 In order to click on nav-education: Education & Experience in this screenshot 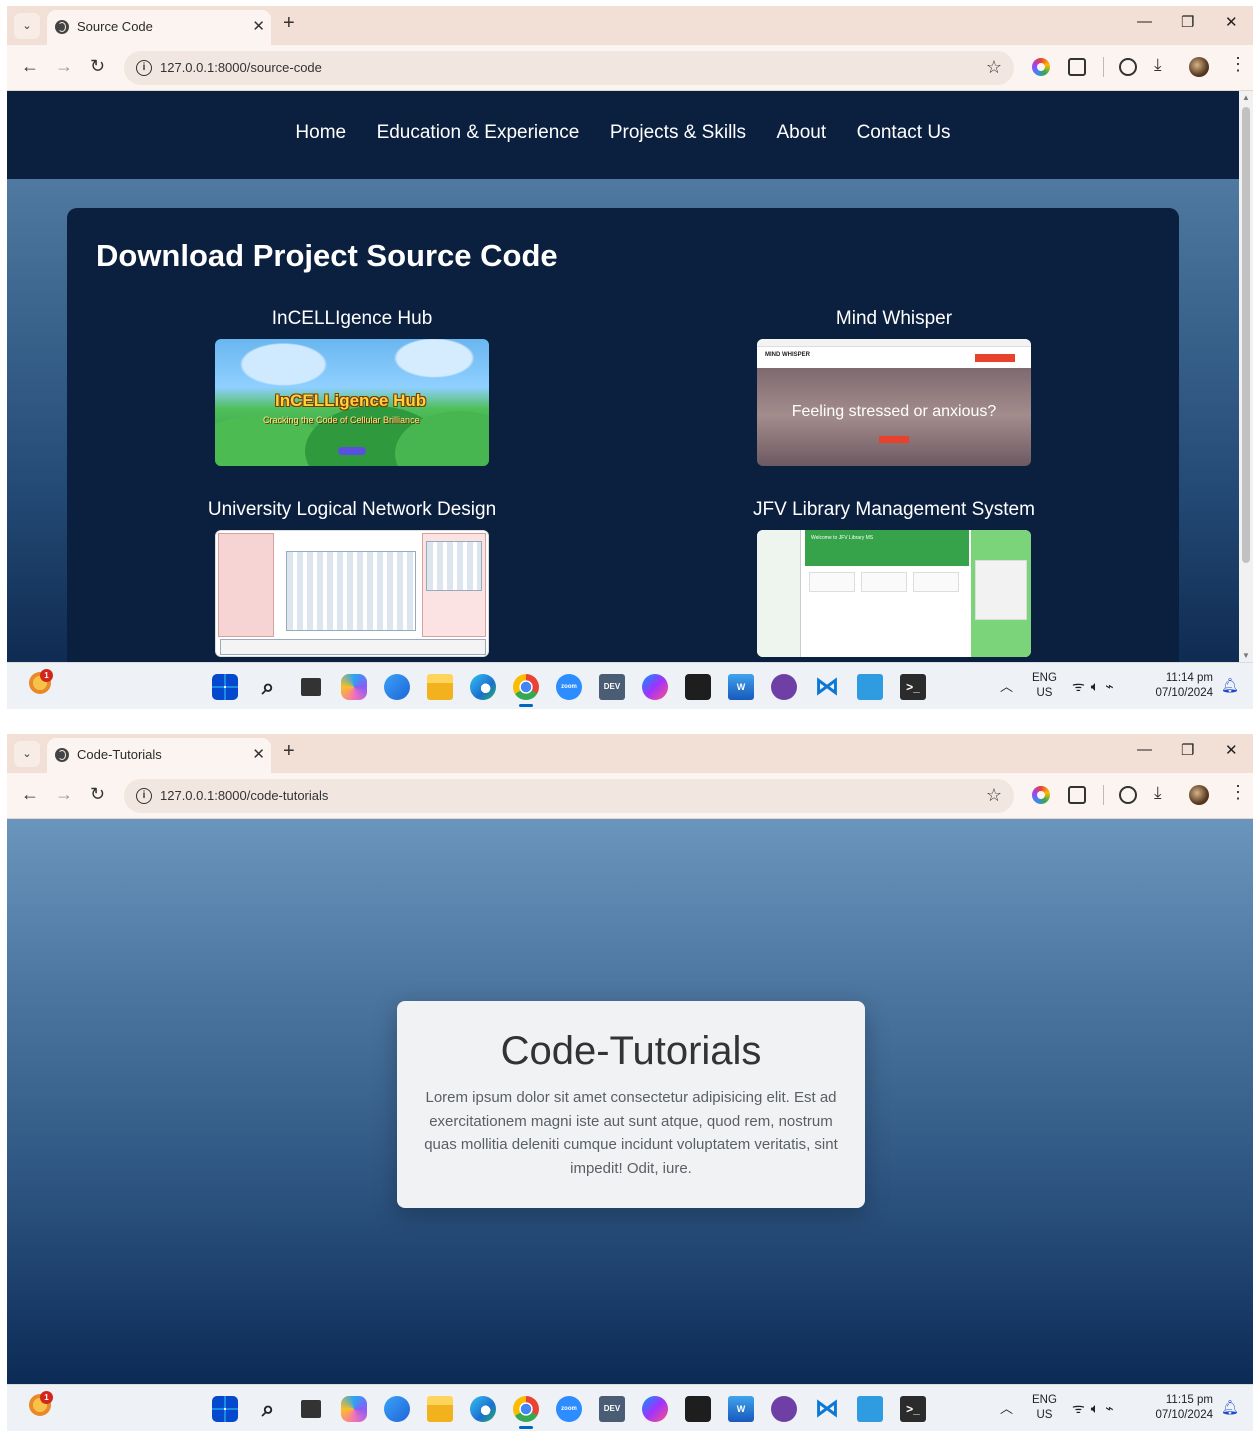, I will do `click(478, 133)`.